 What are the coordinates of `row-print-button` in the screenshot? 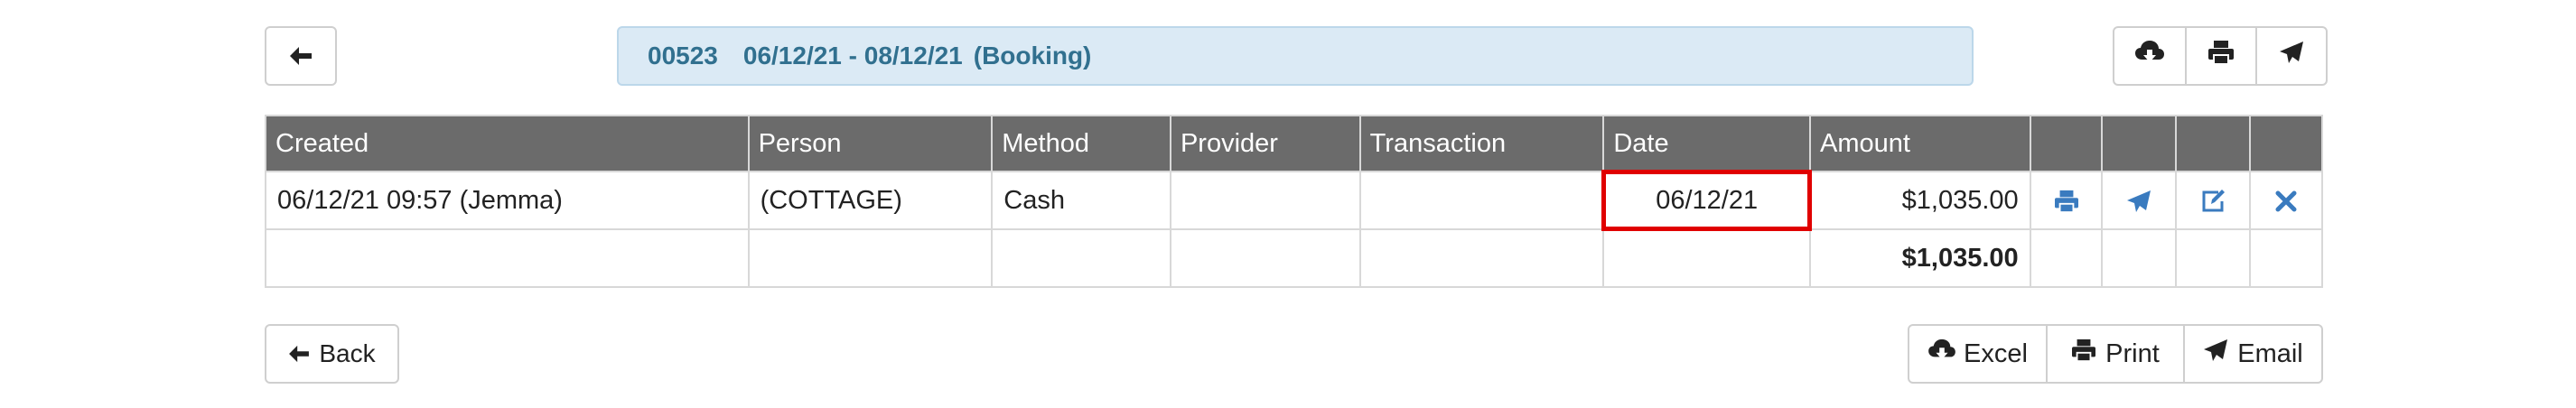 It's located at (2066, 200).